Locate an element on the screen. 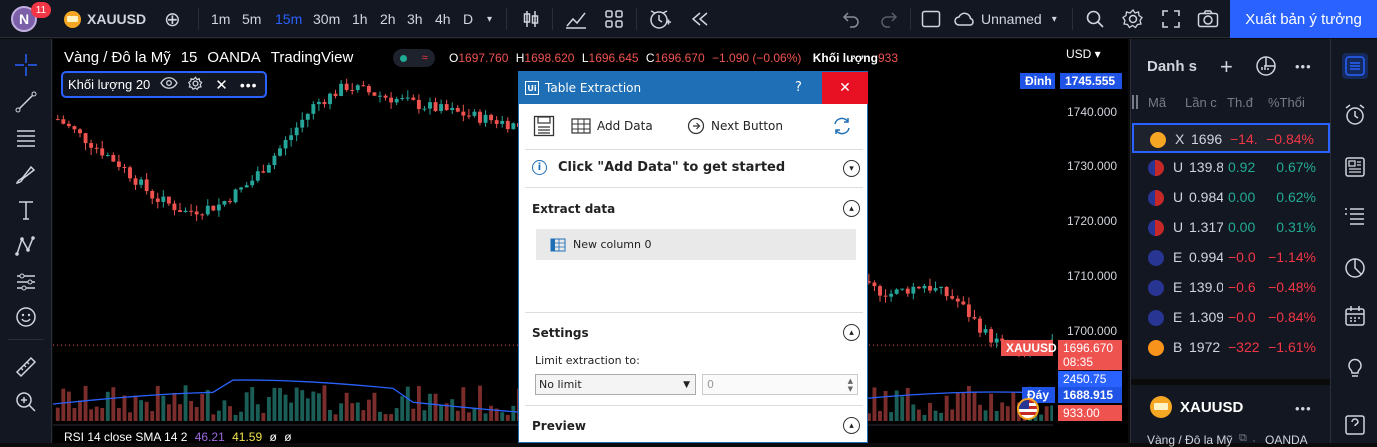 The width and height of the screenshot is (1377, 447). next-button-button: Next Button is located at coordinates (735, 126).